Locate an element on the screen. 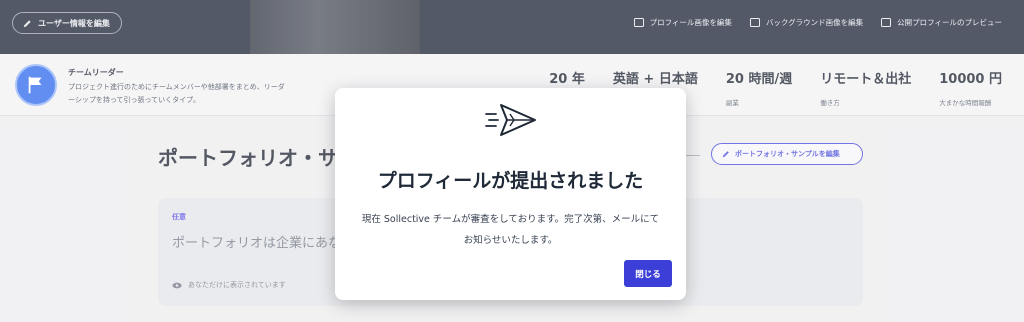 The width and height of the screenshot is (1024, 322). close-button: 閉じる is located at coordinates (648, 273).